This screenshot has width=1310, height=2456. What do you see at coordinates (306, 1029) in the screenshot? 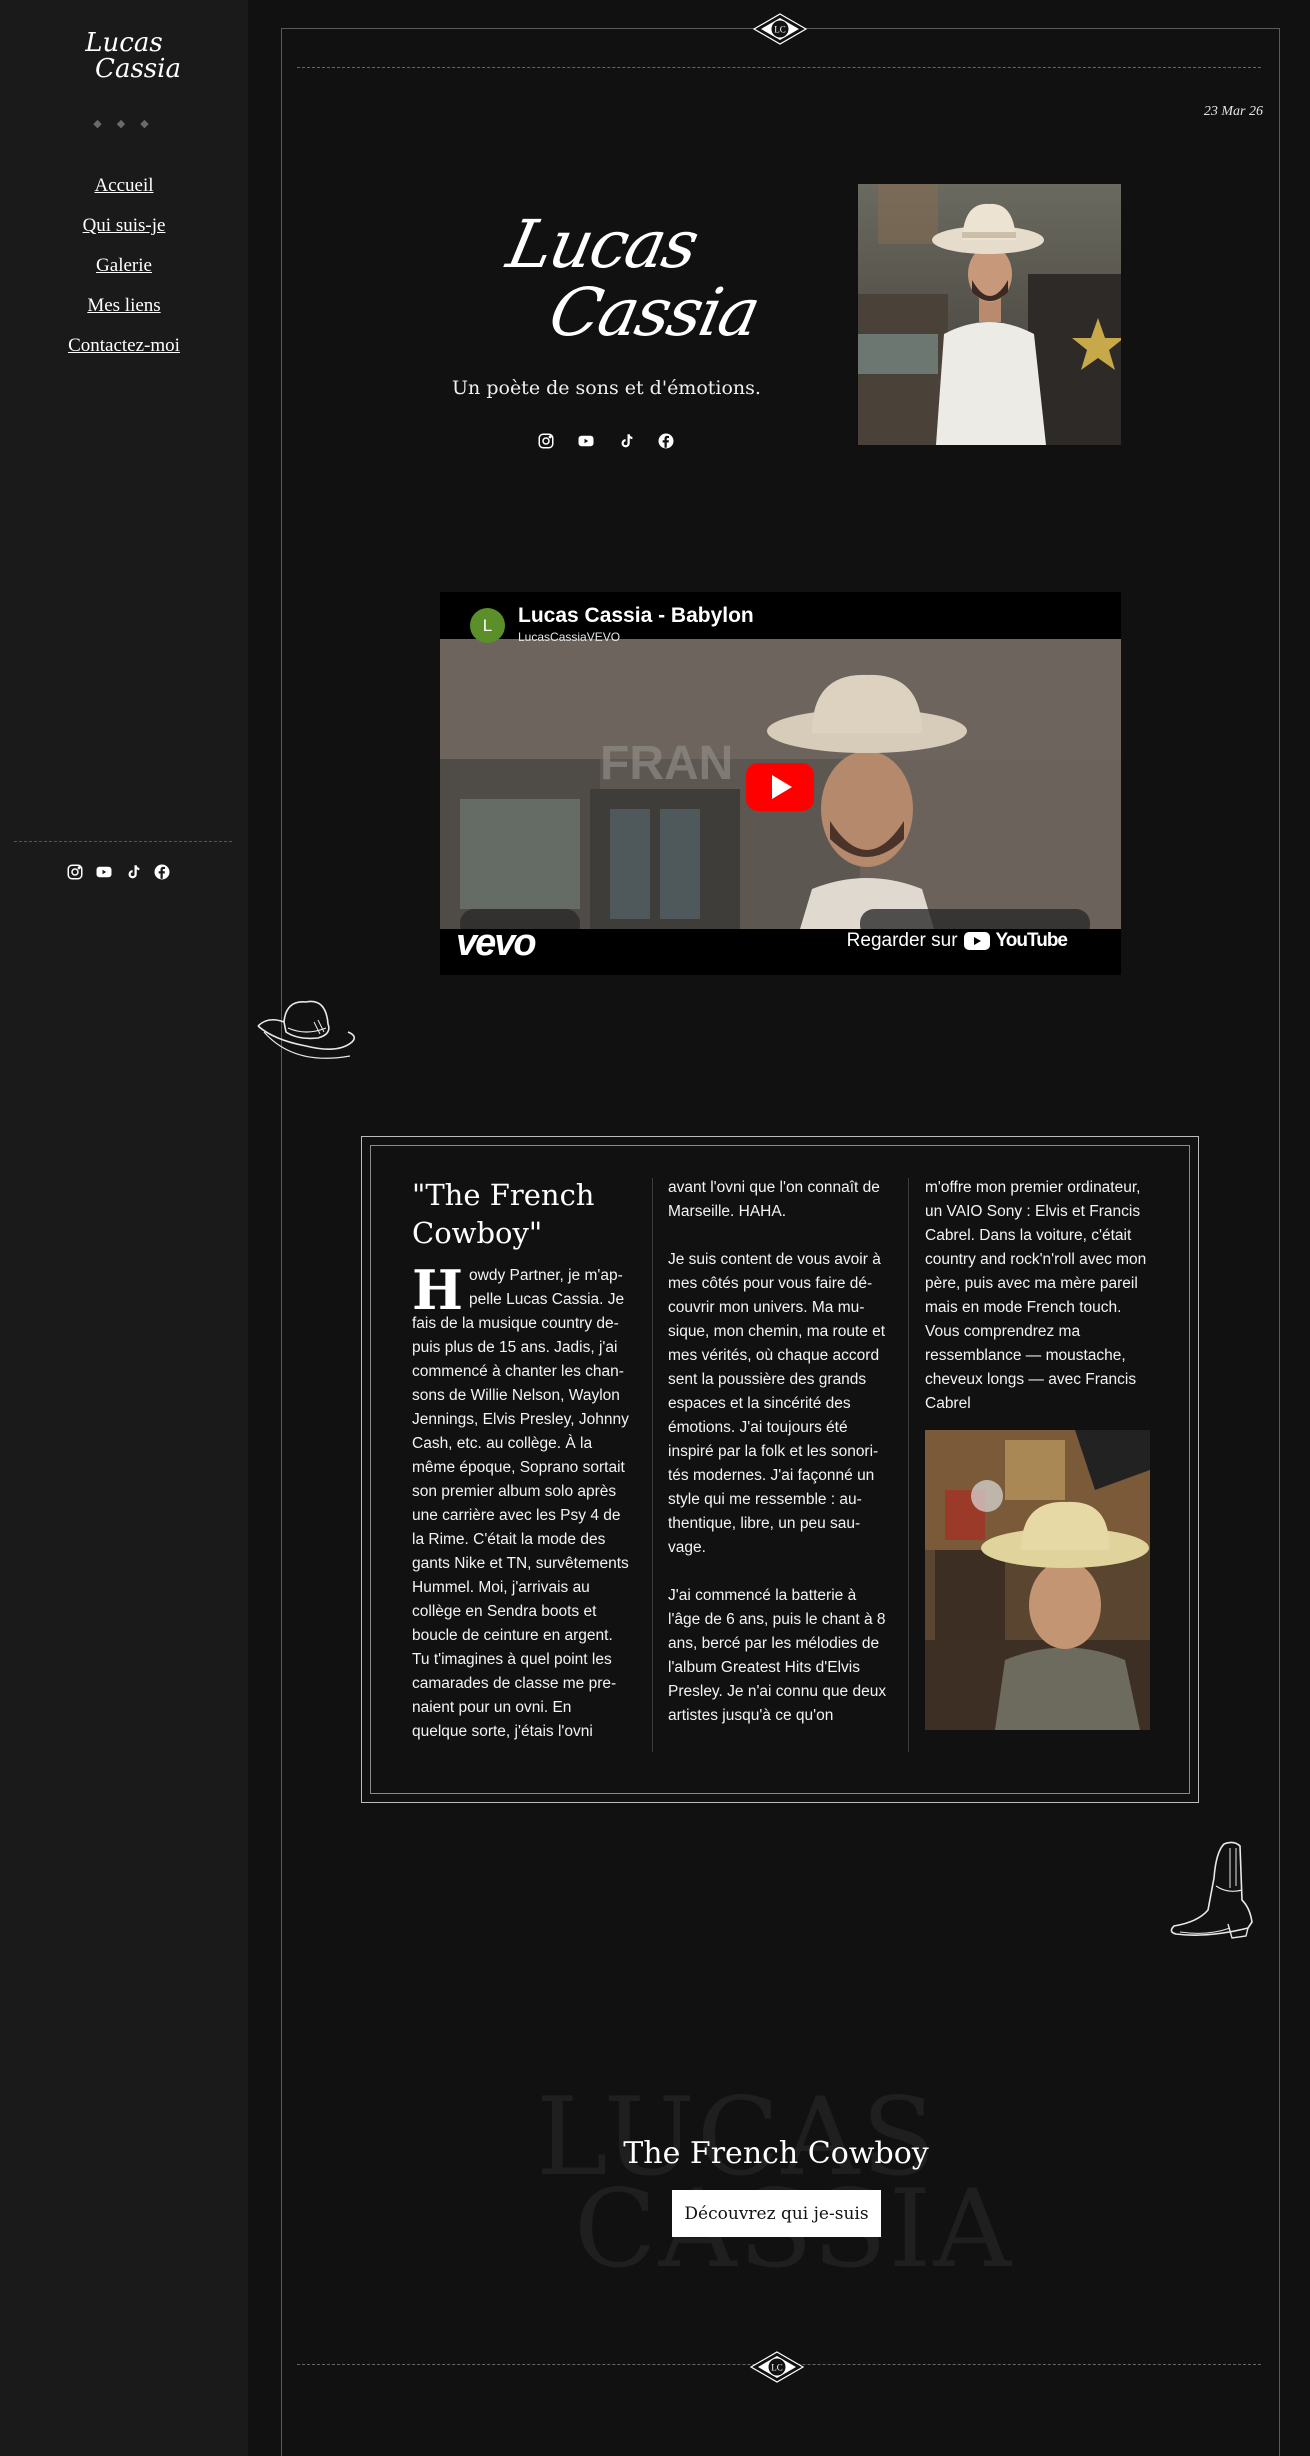
I see `cowboy-hat-drawing-icon` at bounding box center [306, 1029].